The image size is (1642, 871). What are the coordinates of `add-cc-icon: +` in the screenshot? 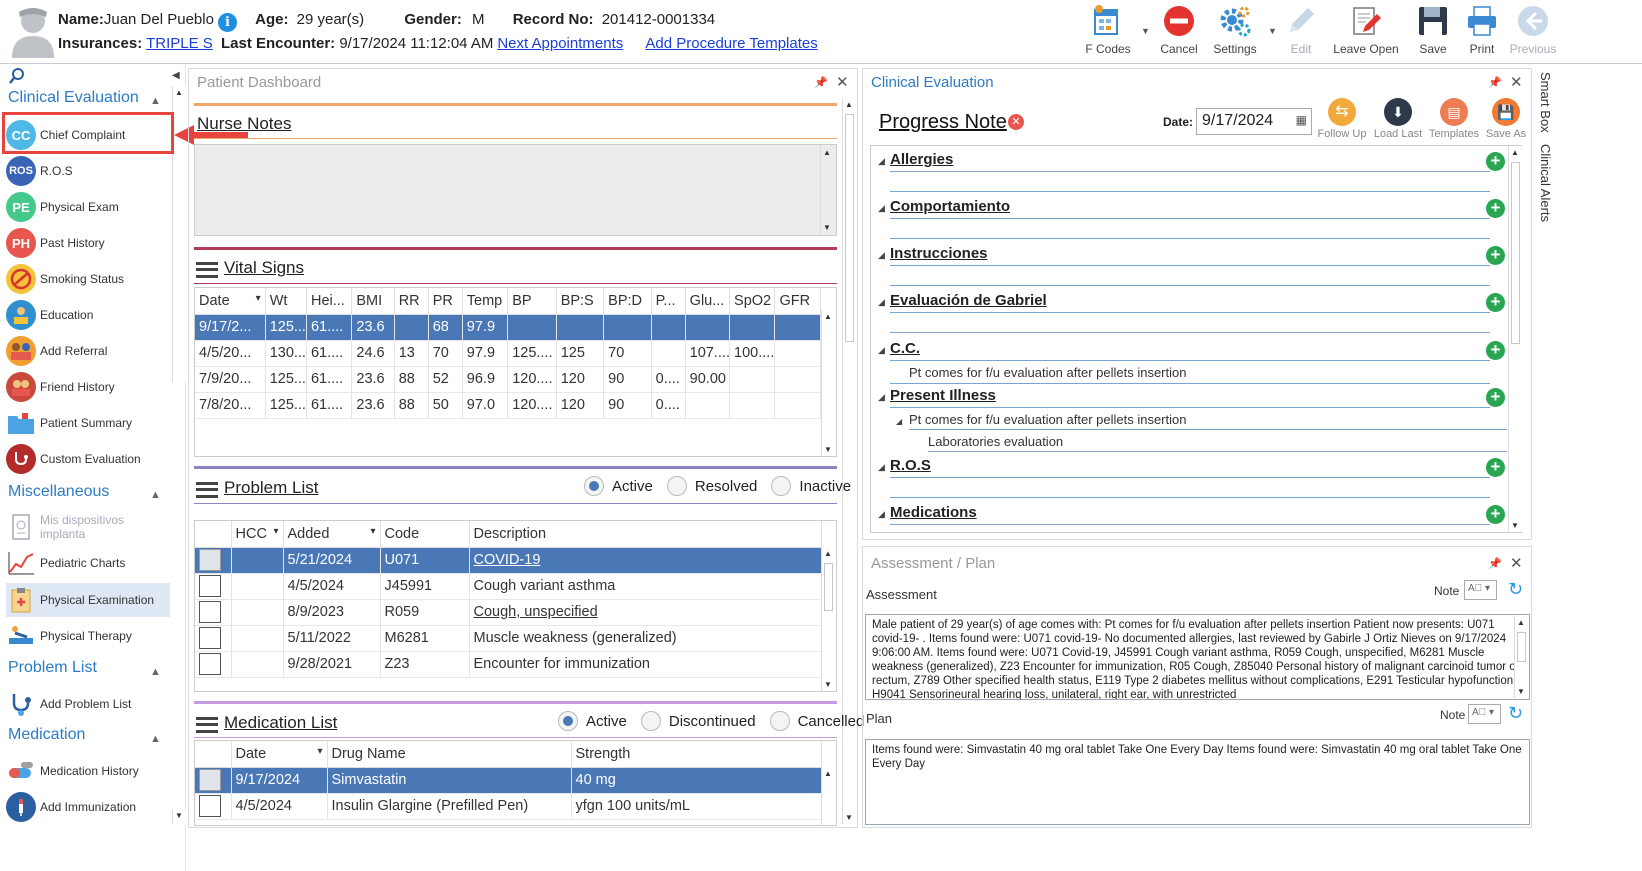 It's located at (1495, 350).